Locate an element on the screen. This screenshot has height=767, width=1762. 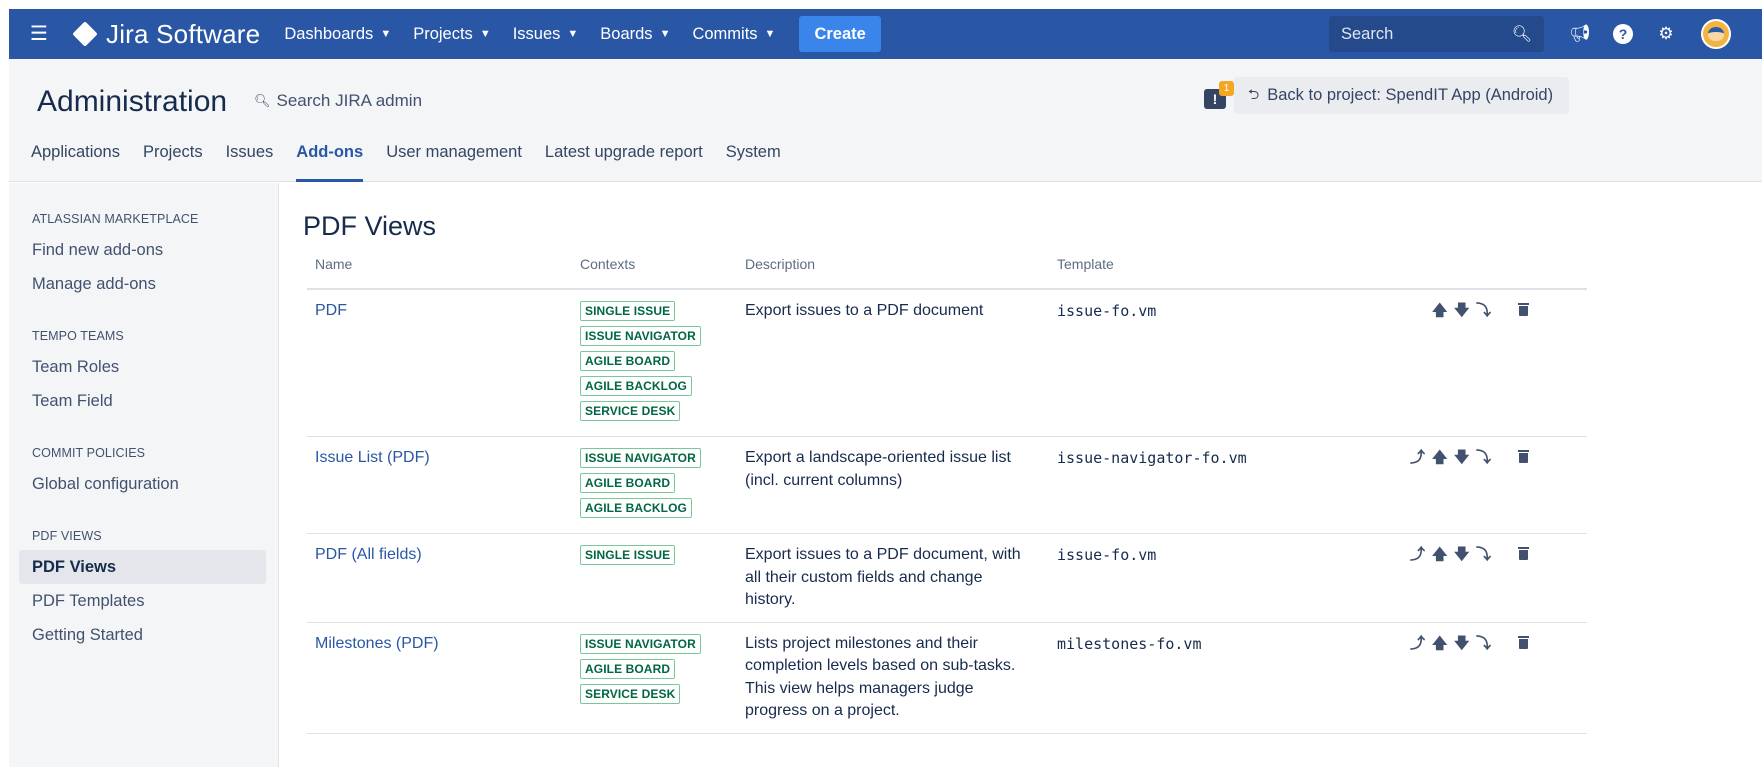
avatar-face-icon is located at coordinates (1716, 34).